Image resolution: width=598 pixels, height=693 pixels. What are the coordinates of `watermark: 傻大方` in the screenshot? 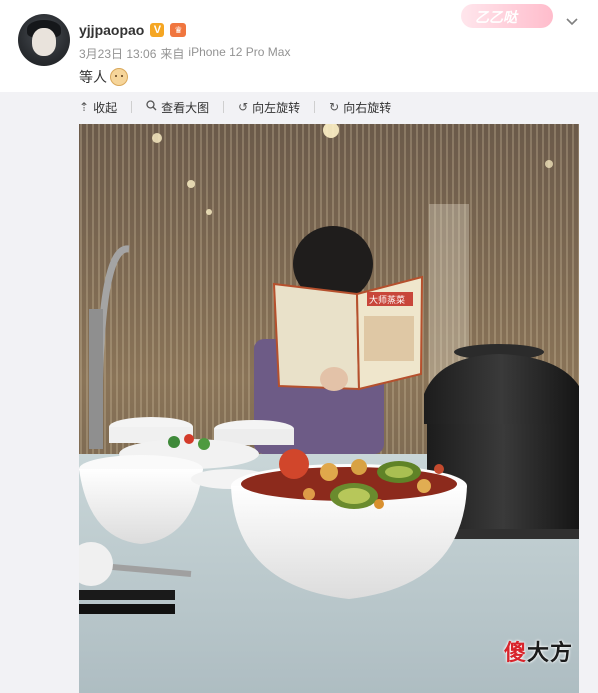 It's located at (538, 651).